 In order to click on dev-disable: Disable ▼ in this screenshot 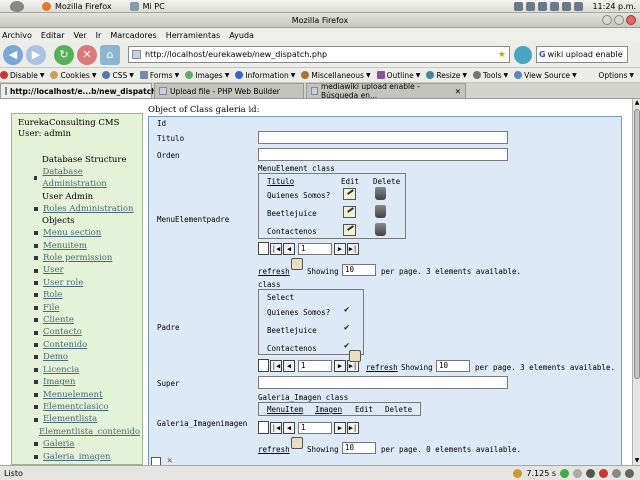, I will do `click(22, 75)`.